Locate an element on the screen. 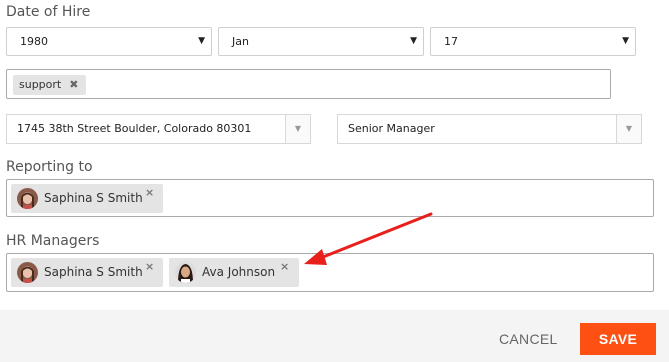  position-value: Senior Manager is located at coordinates (391, 128).